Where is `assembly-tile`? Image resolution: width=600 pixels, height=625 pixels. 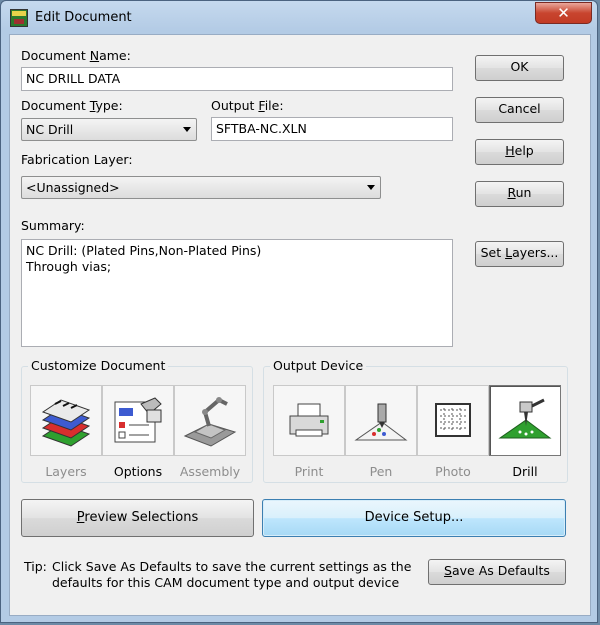 assembly-tile is located at coordinates (210, 420).